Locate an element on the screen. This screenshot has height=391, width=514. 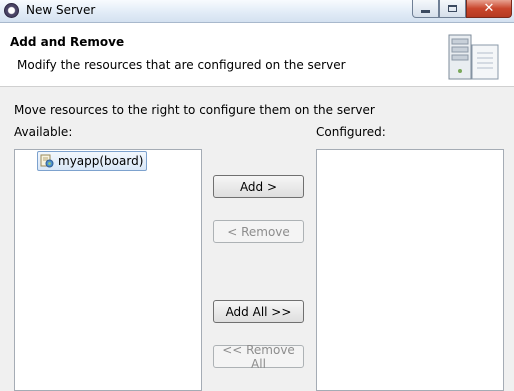
close-icon: ✕ is located at coordinates (489, 8).